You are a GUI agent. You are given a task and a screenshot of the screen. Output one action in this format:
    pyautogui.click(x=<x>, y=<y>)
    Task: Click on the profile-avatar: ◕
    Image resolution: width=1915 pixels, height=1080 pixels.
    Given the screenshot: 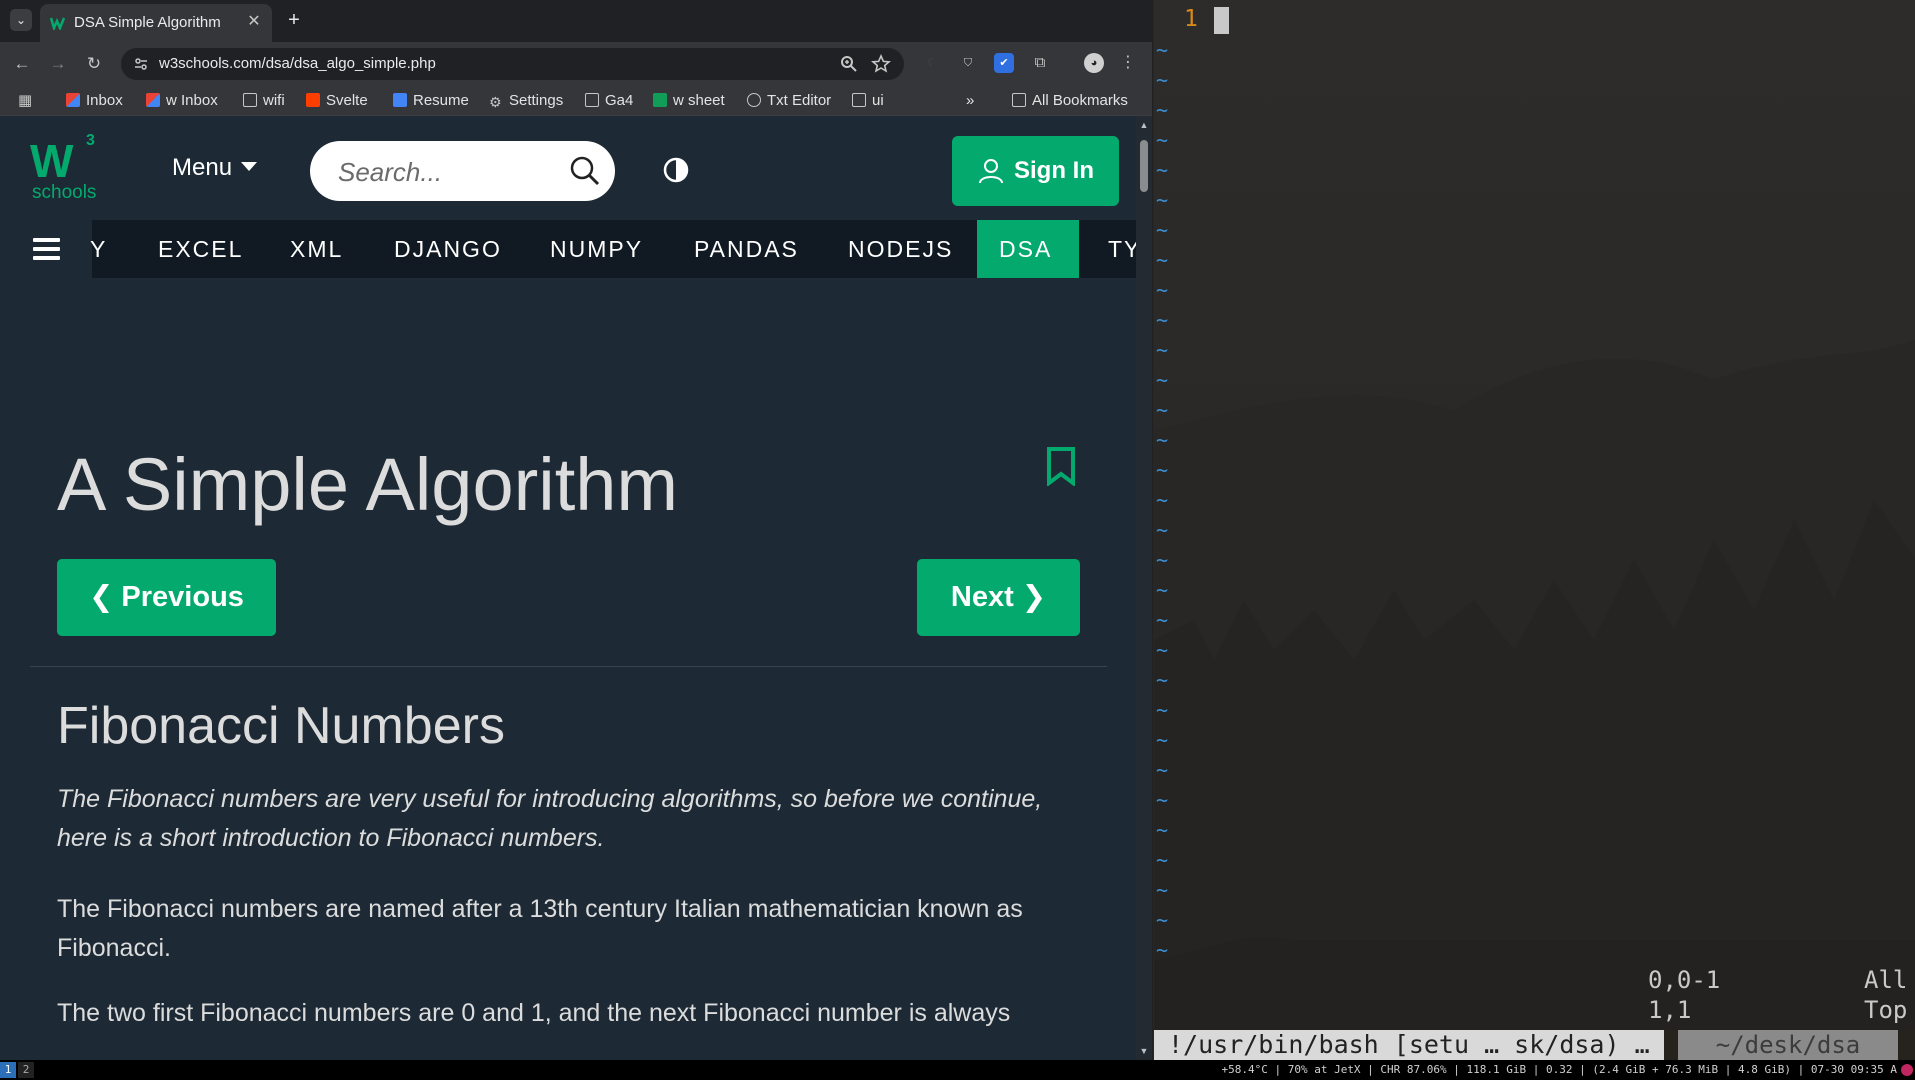 What is the action you would take?
    pyautogui.click(x=1094, y=63)
    